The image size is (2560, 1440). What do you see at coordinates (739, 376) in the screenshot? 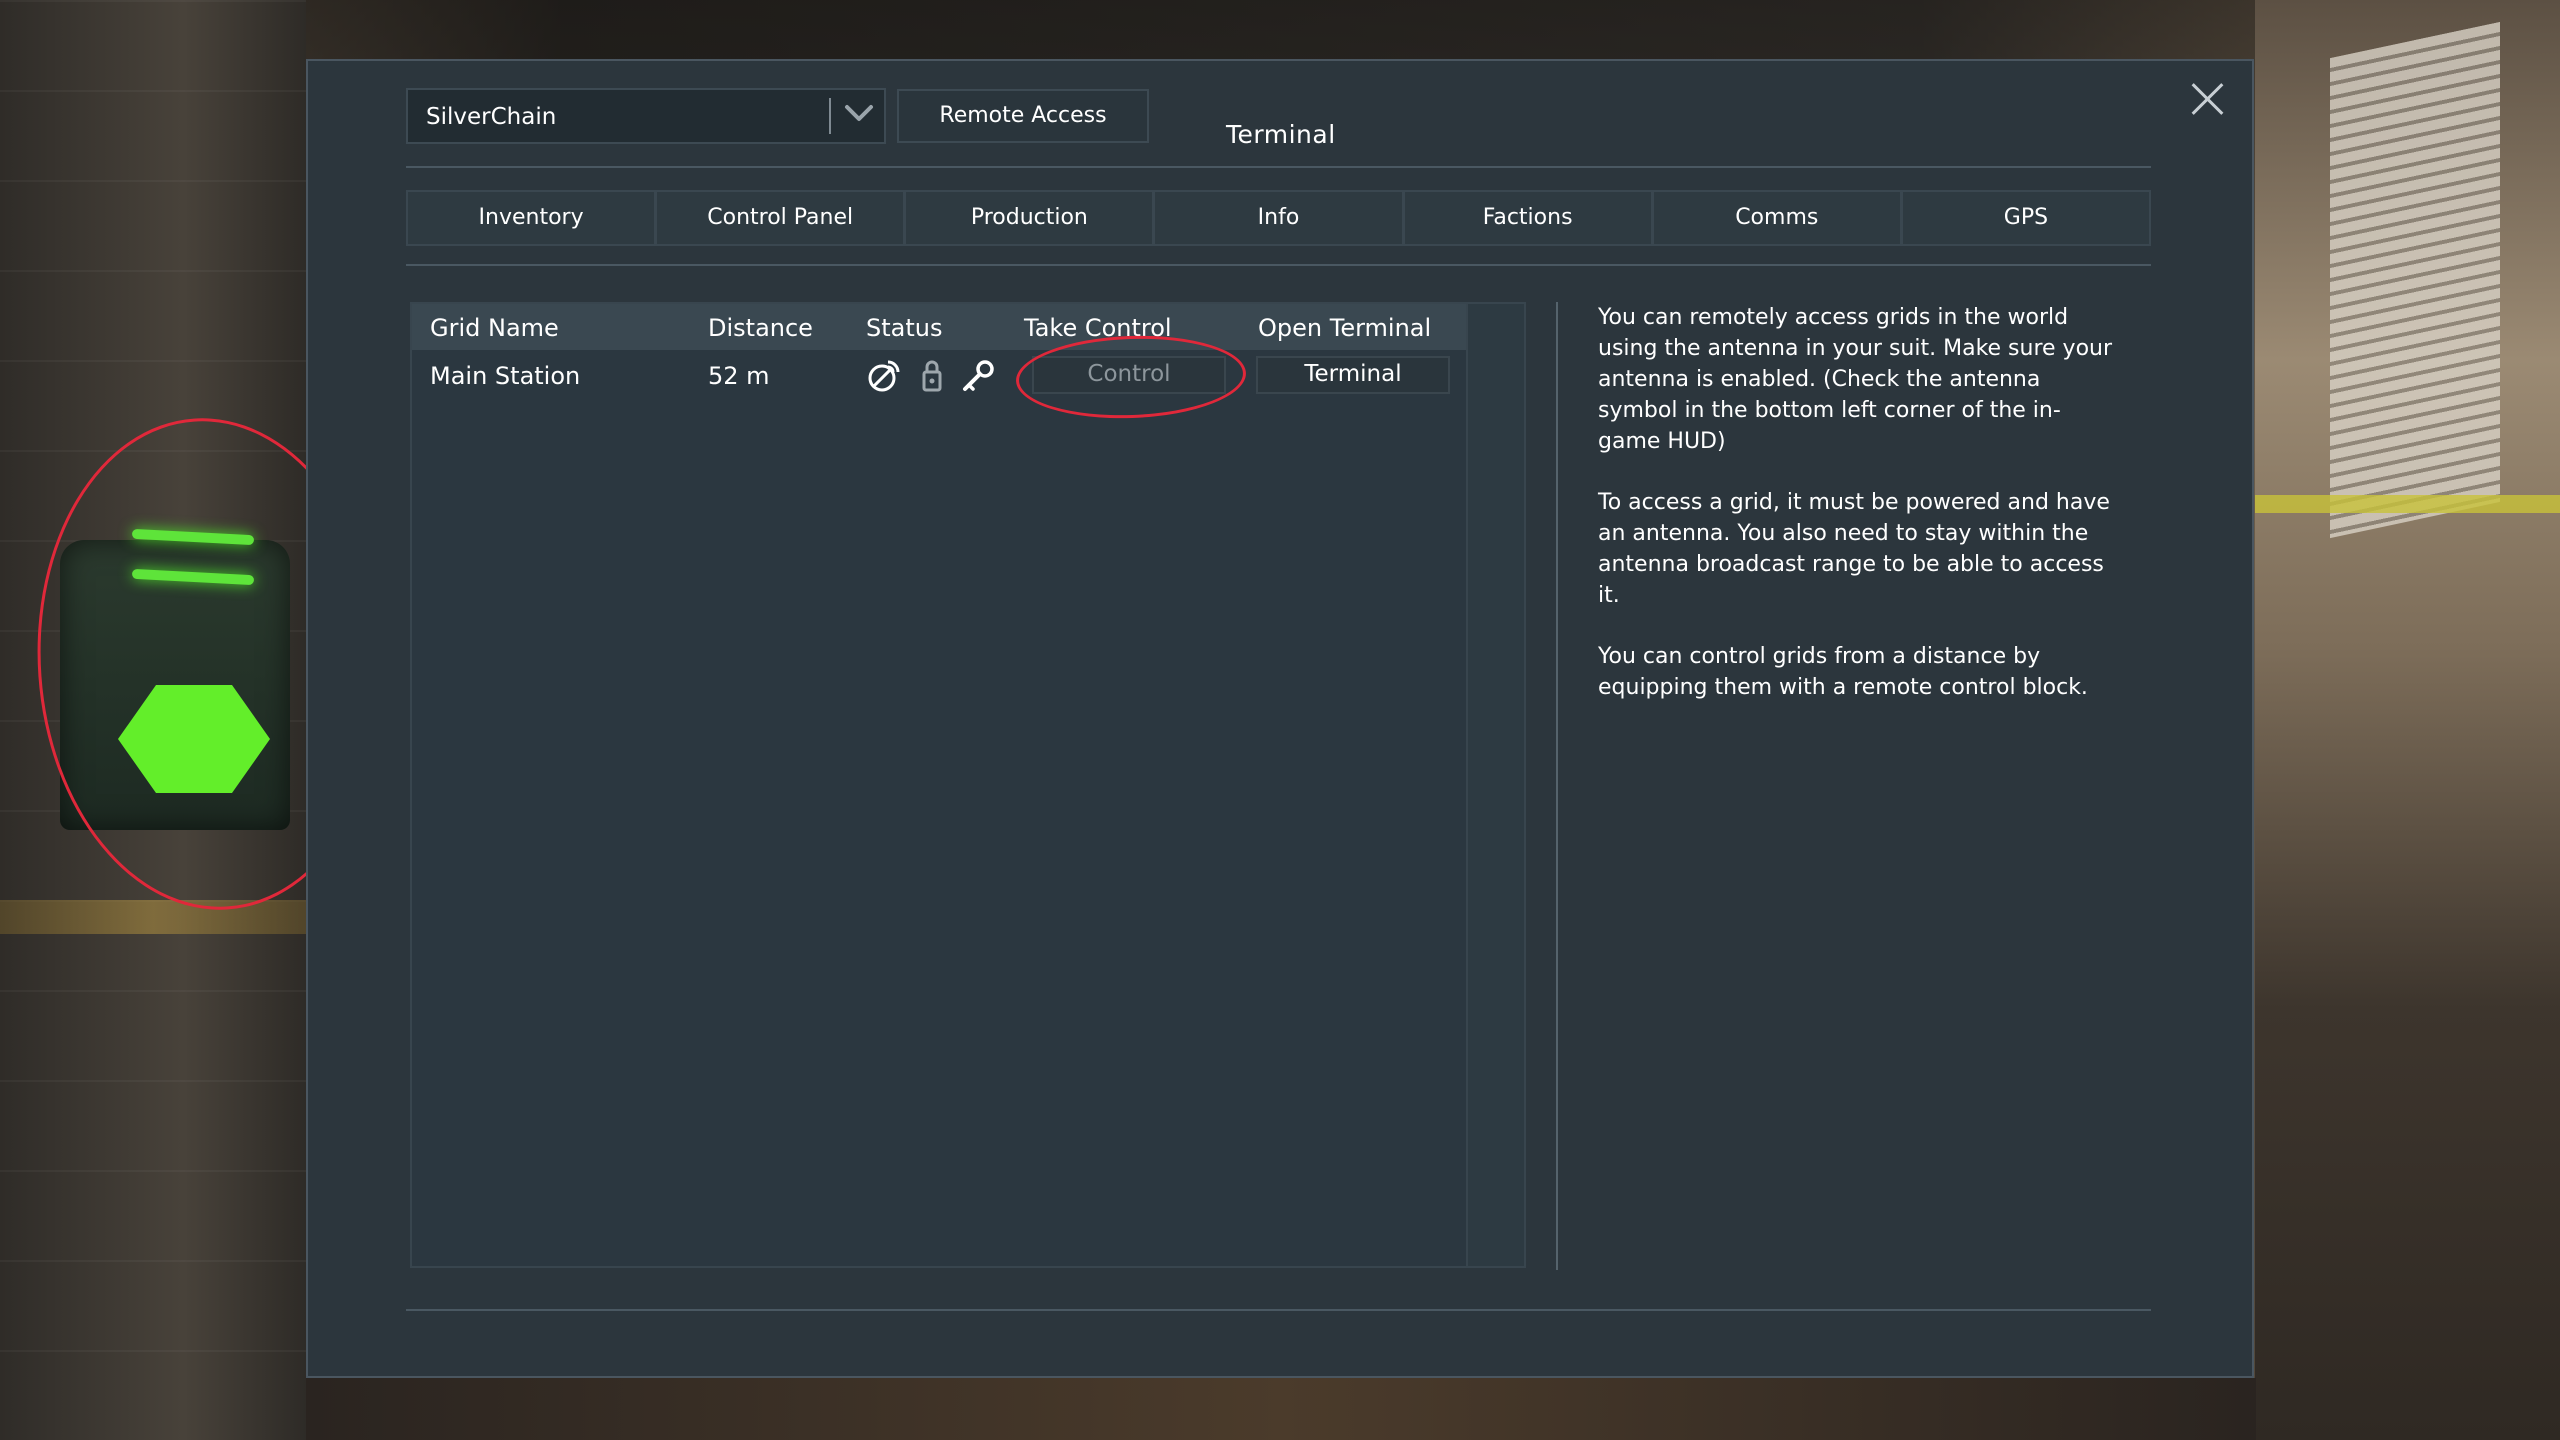
I see `distance-cell: 52 m` at bounding box center [739, 376].